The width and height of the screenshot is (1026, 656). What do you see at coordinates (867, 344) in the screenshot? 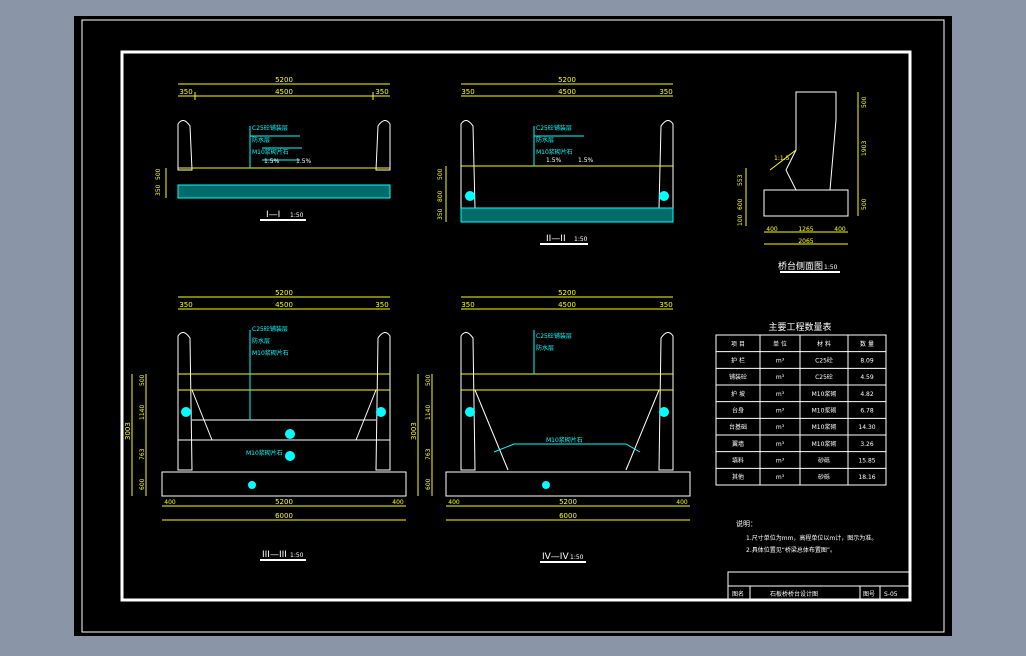
I see `table-header-cell: 数 量` at bounding box center [867, 344].